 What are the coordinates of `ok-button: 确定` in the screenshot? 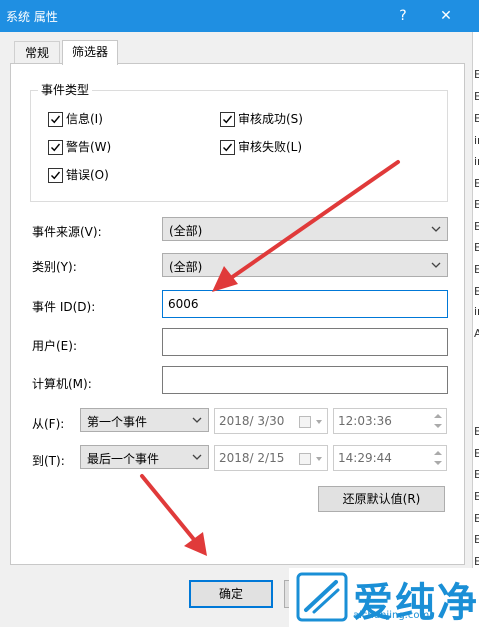 It's located at (231, 594).